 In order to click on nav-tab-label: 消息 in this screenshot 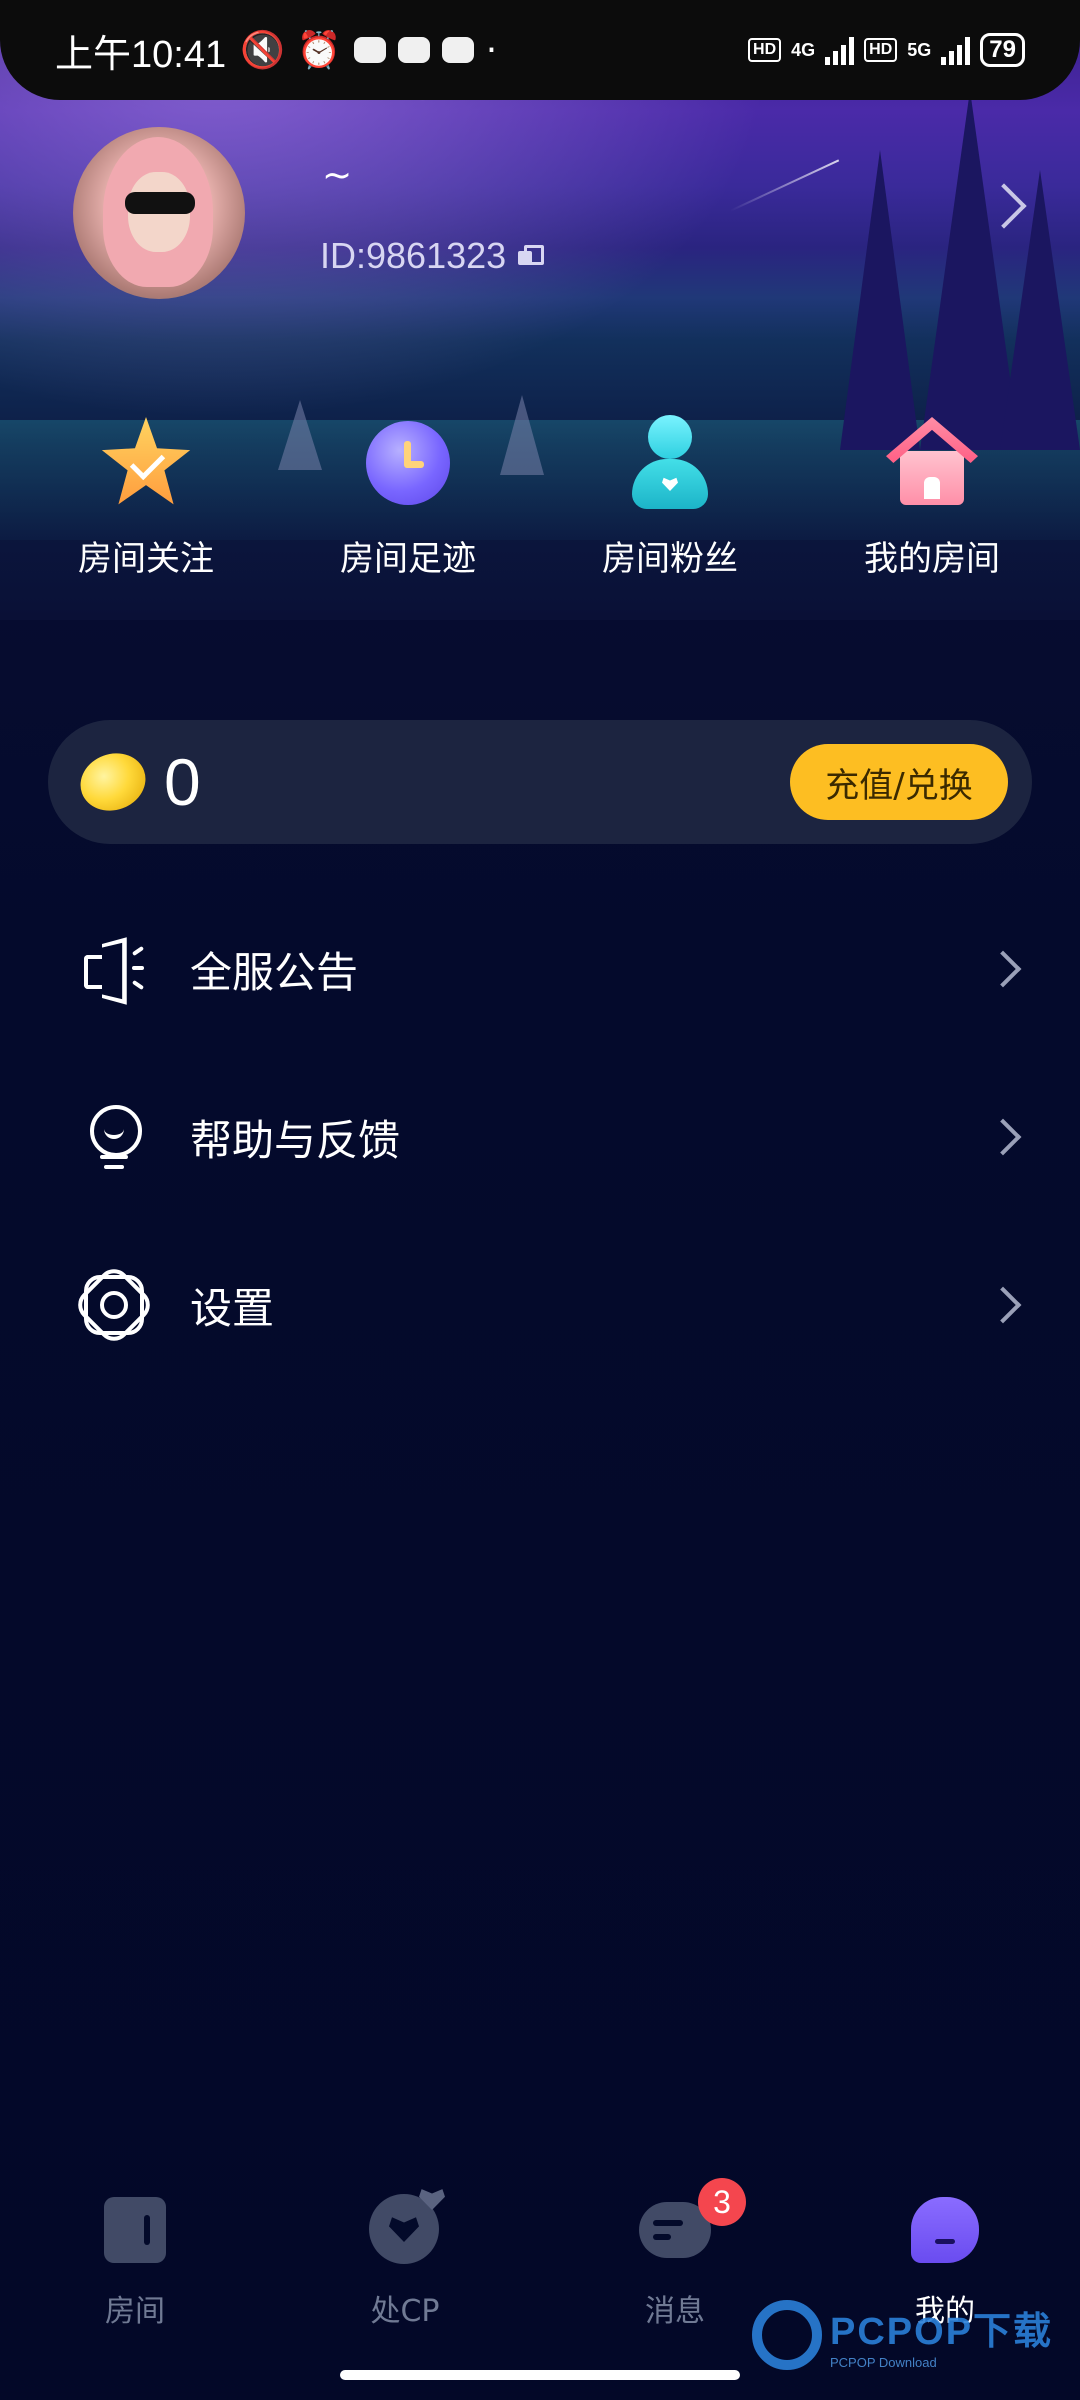, I will do `click(675, 2311)`.